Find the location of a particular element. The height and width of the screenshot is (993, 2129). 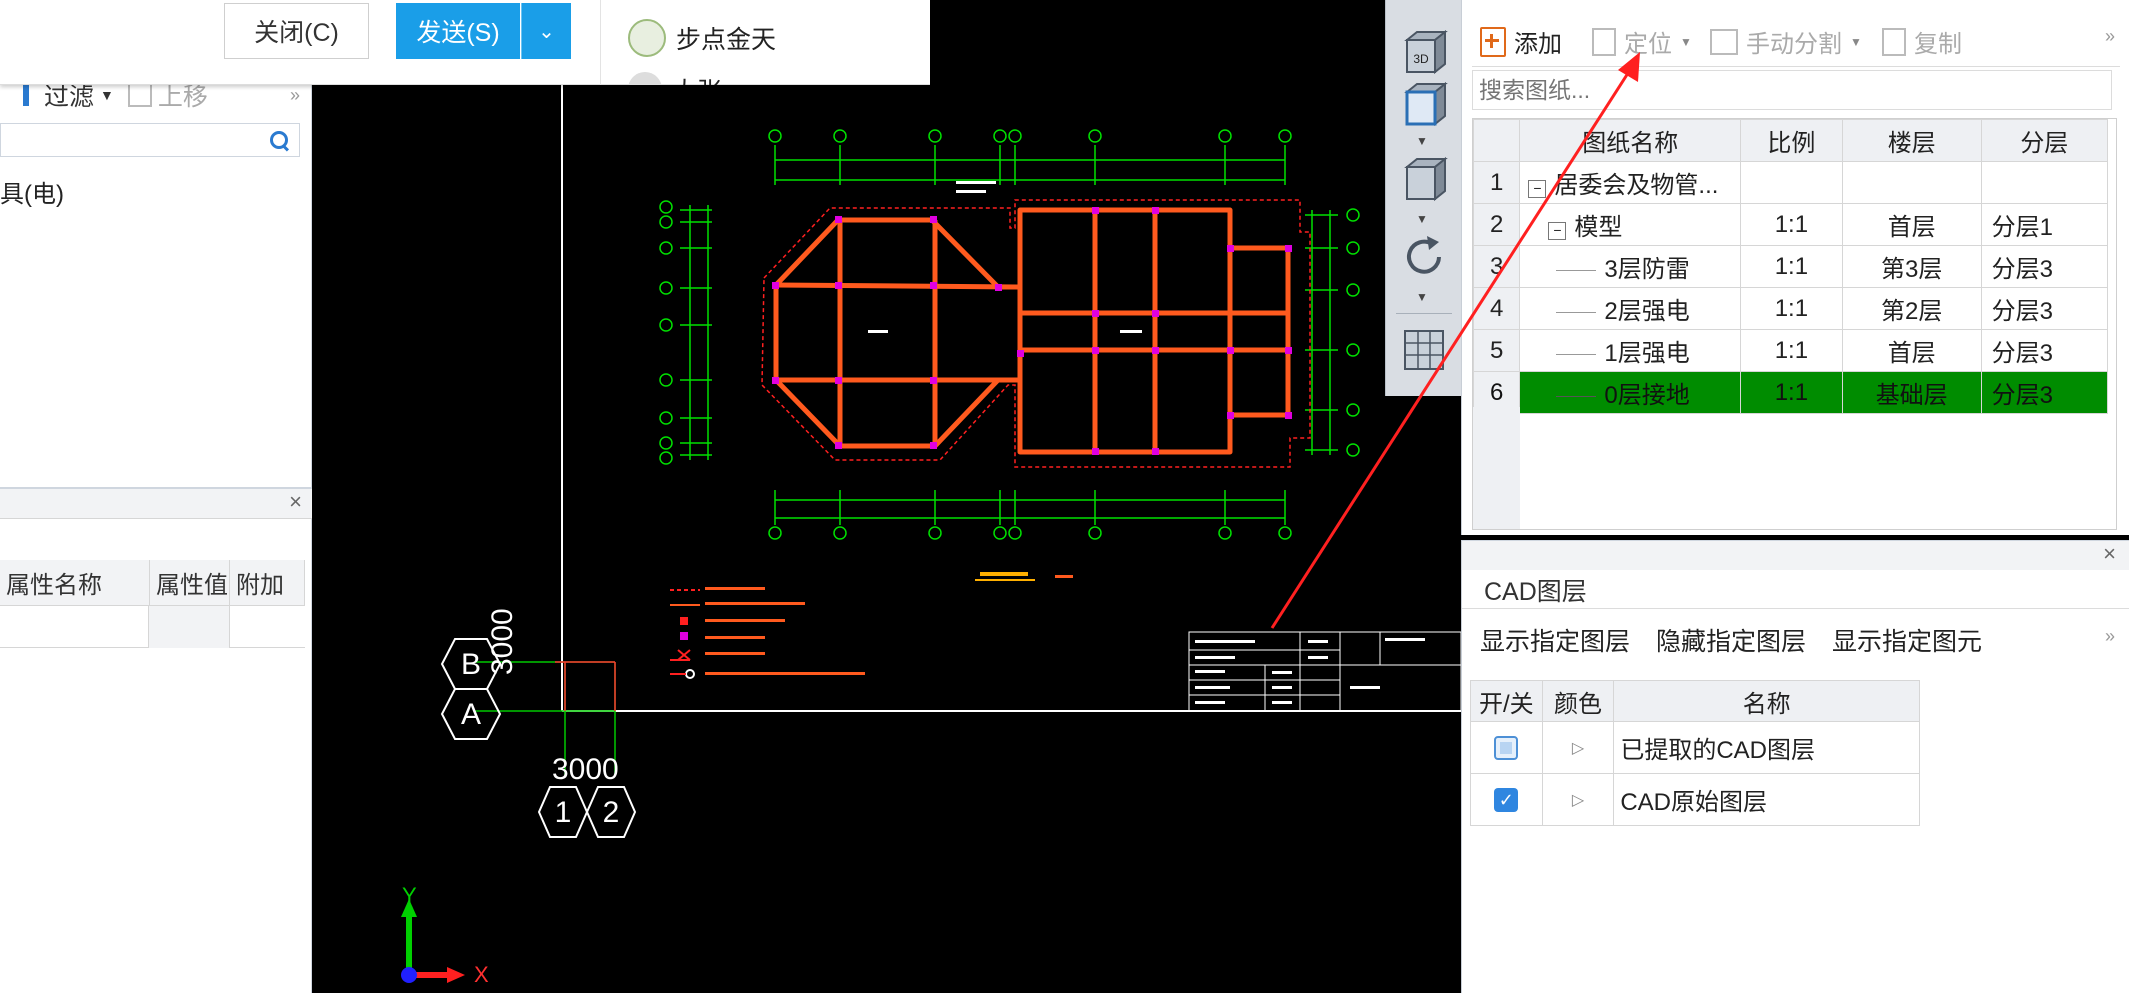

table-row: 4 2层强电 1:1 第2层 分层3 is located at coordinates (1790, 308).